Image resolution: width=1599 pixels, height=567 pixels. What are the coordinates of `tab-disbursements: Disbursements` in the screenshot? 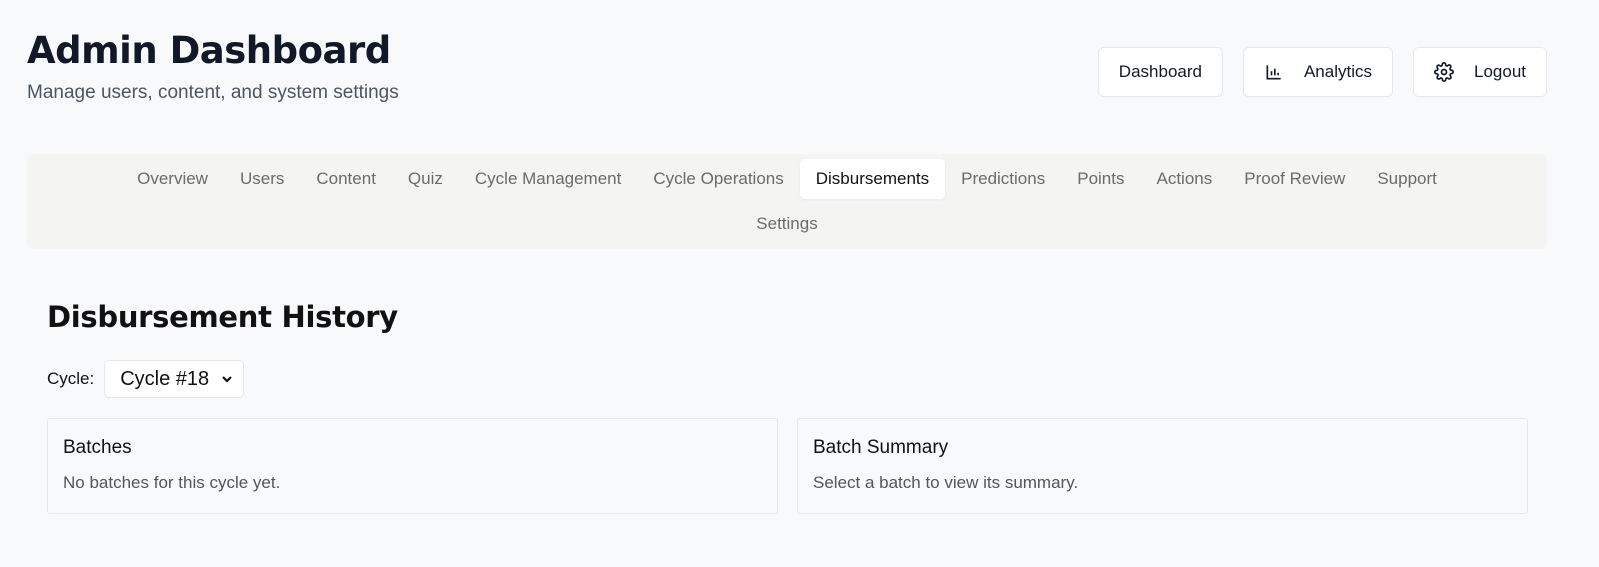 It's located at (872, 179).